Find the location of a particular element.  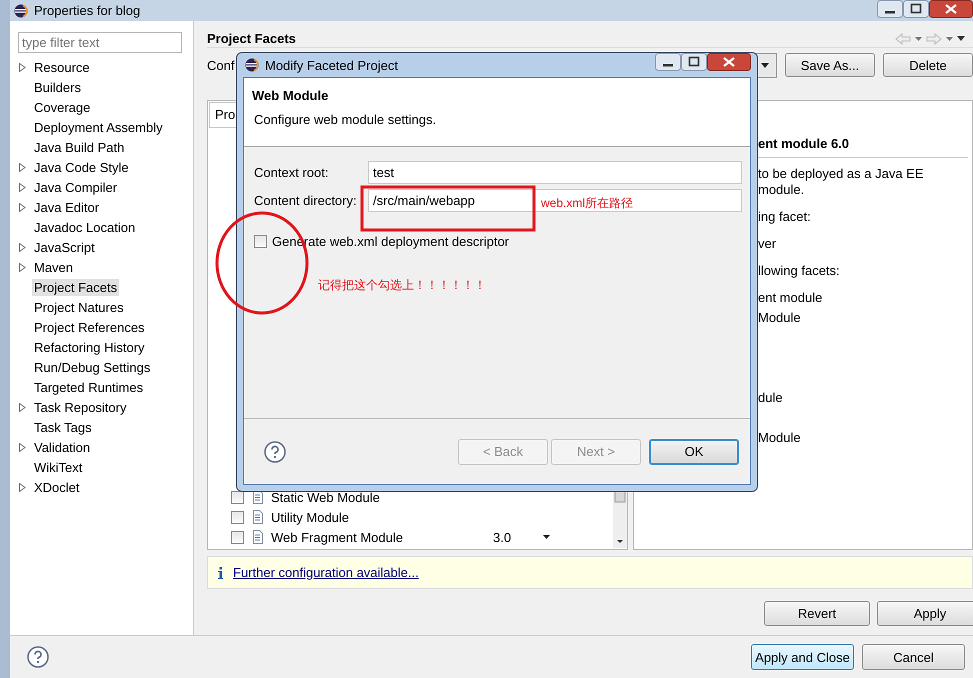

sidebar-item: Maven is located at coordinates (54, 267).